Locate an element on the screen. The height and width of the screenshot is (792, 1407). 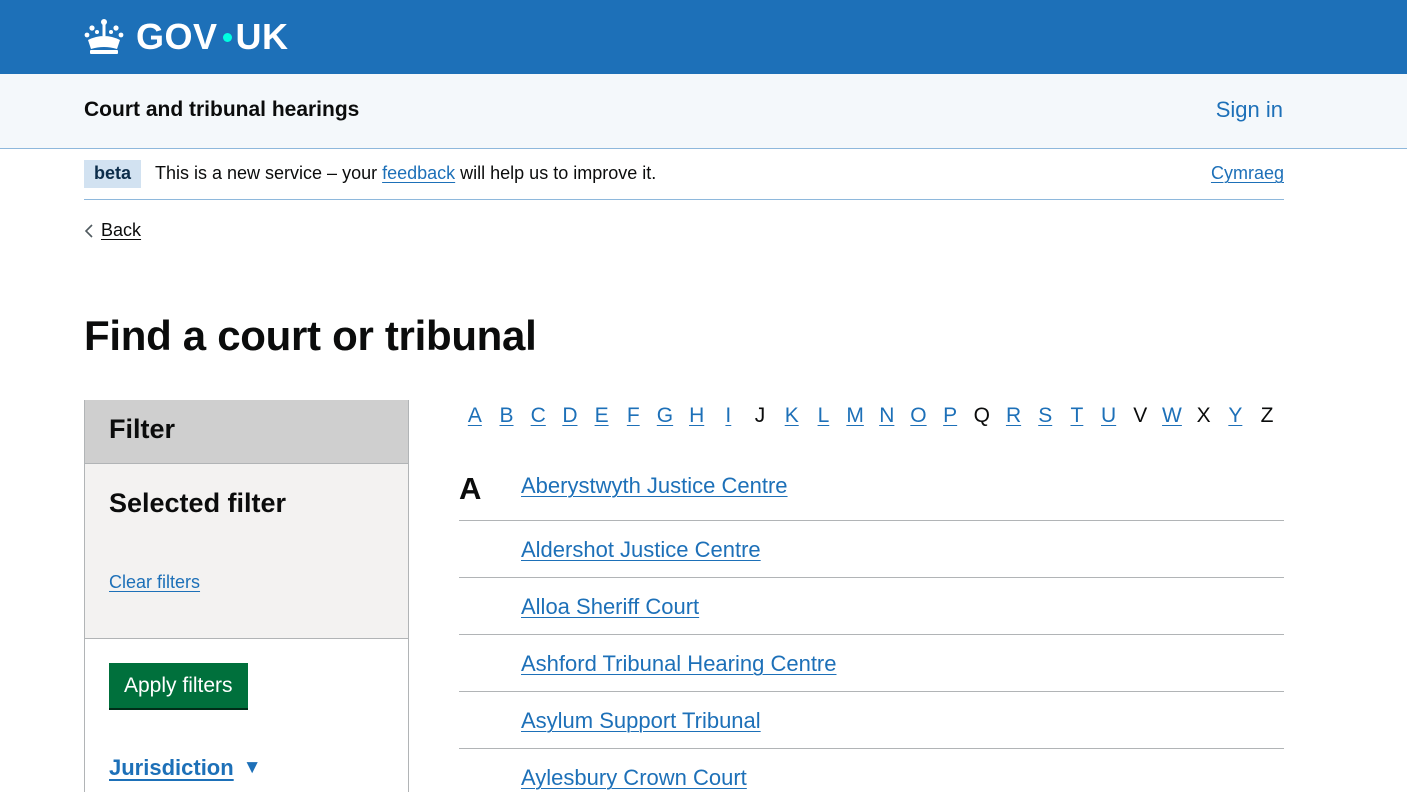
alphabet-letter-k: K is located at coordinates (792, 417).